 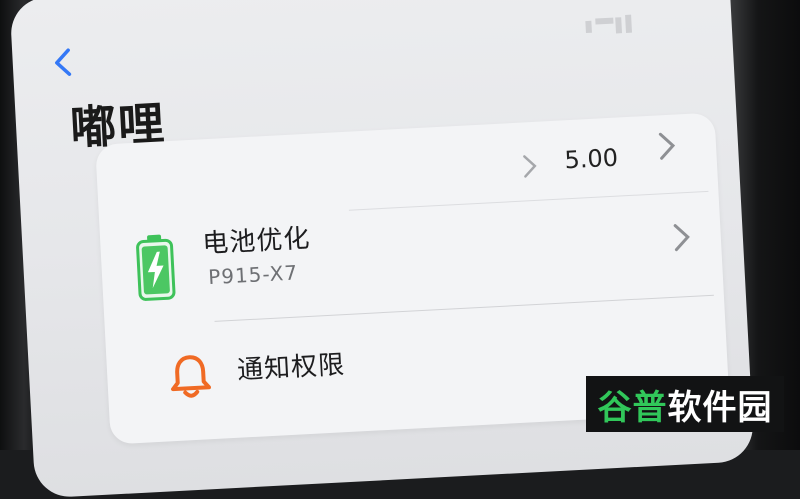 I want to click on back-chevron-icon, so click(x=63, y=63).